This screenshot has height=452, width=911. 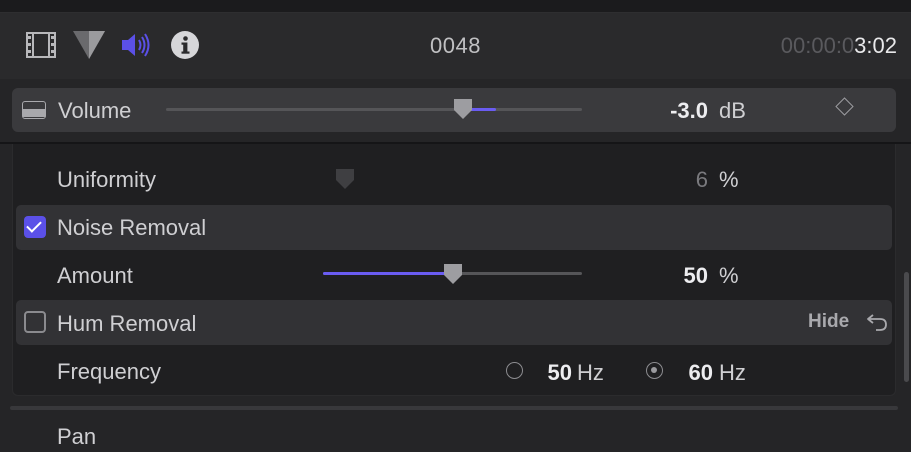 I want to click on audio-inspector-icon, so click(x=137, y=47).